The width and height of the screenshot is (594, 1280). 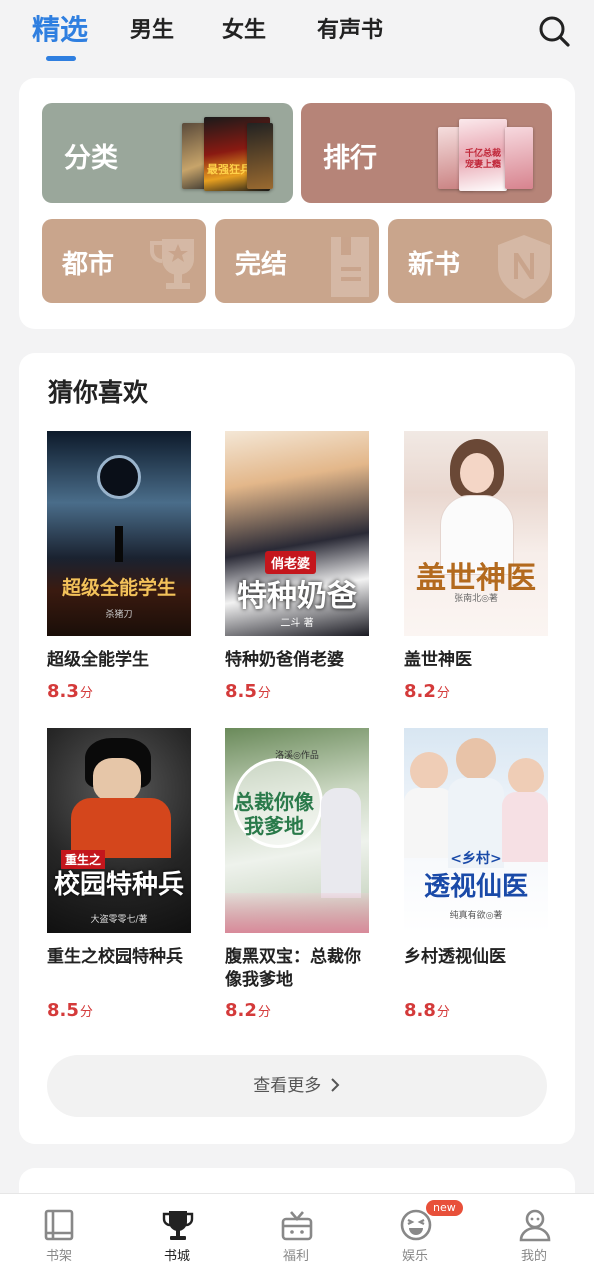 I want to click on nav-item-bookstore: 书城, so click(x=177, y=1237).